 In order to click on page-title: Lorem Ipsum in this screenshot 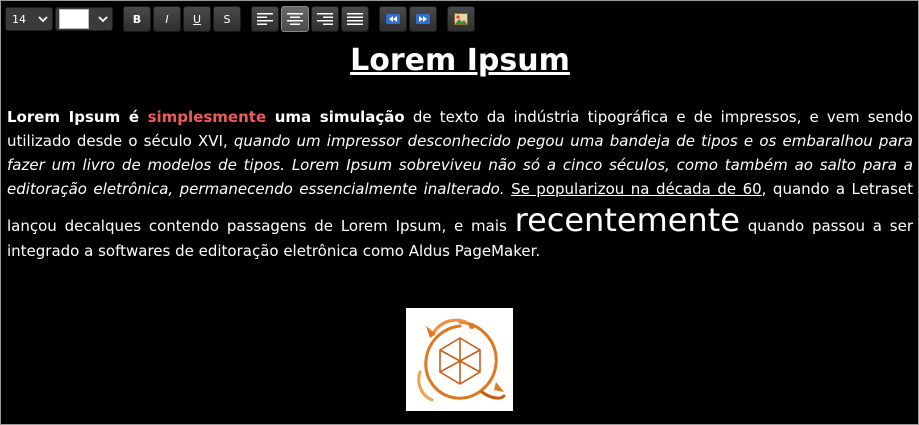, I will do `click(460, 60)`.